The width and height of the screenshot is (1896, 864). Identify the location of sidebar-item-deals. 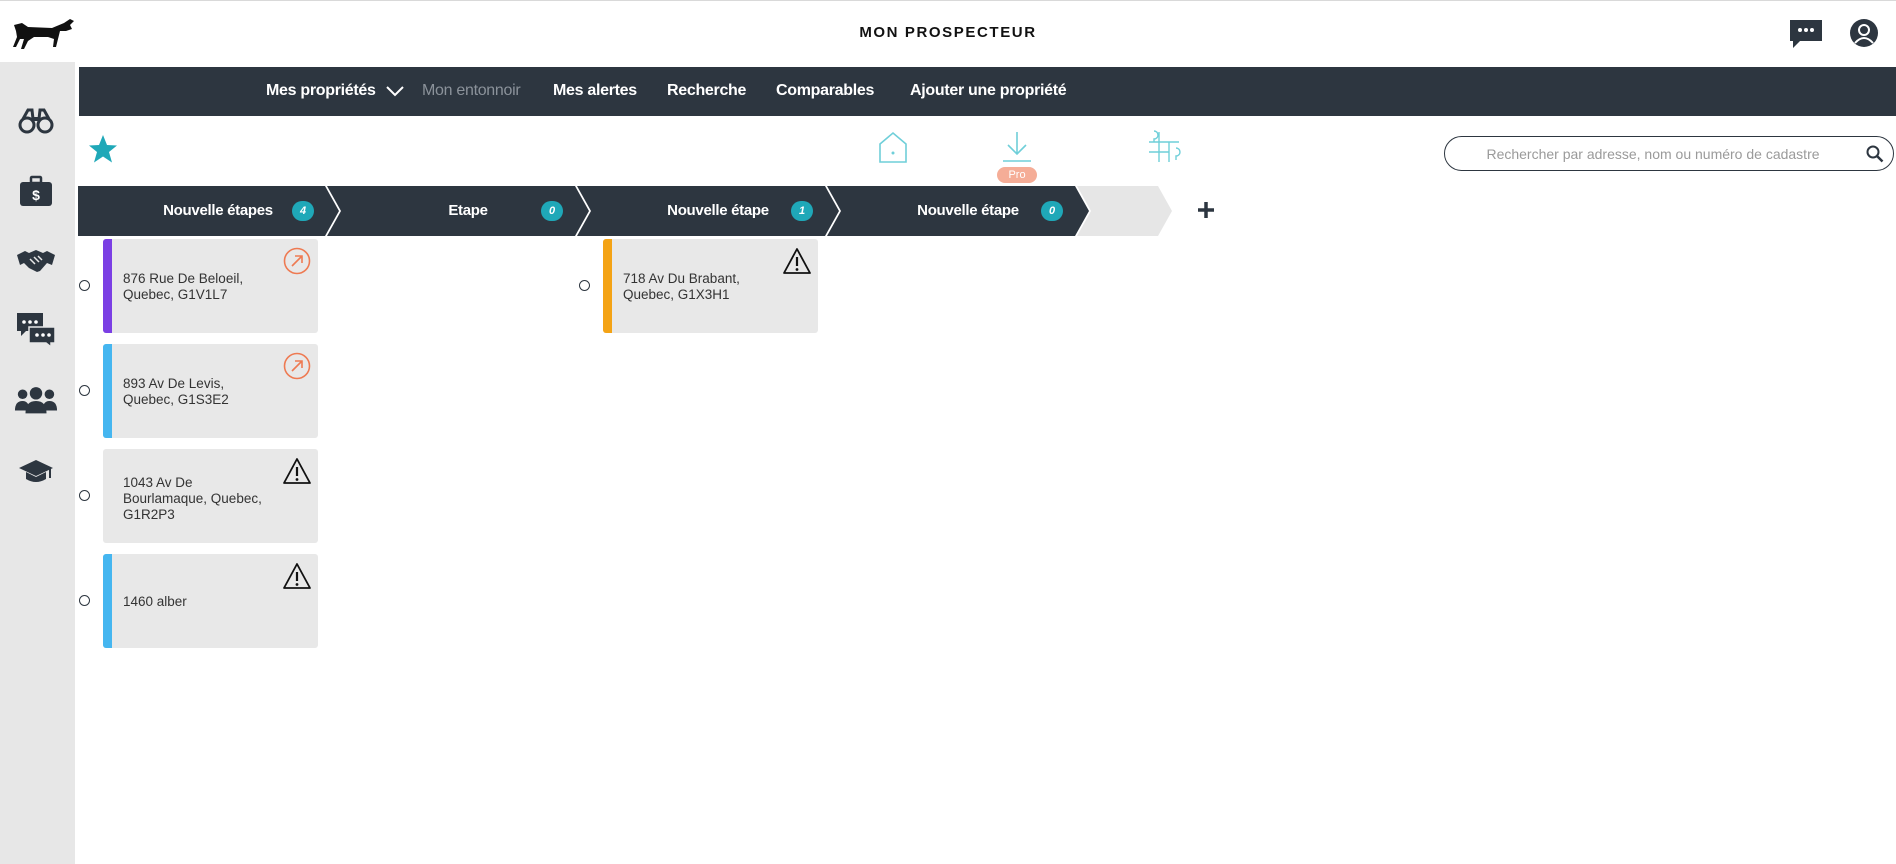
(36, 261).